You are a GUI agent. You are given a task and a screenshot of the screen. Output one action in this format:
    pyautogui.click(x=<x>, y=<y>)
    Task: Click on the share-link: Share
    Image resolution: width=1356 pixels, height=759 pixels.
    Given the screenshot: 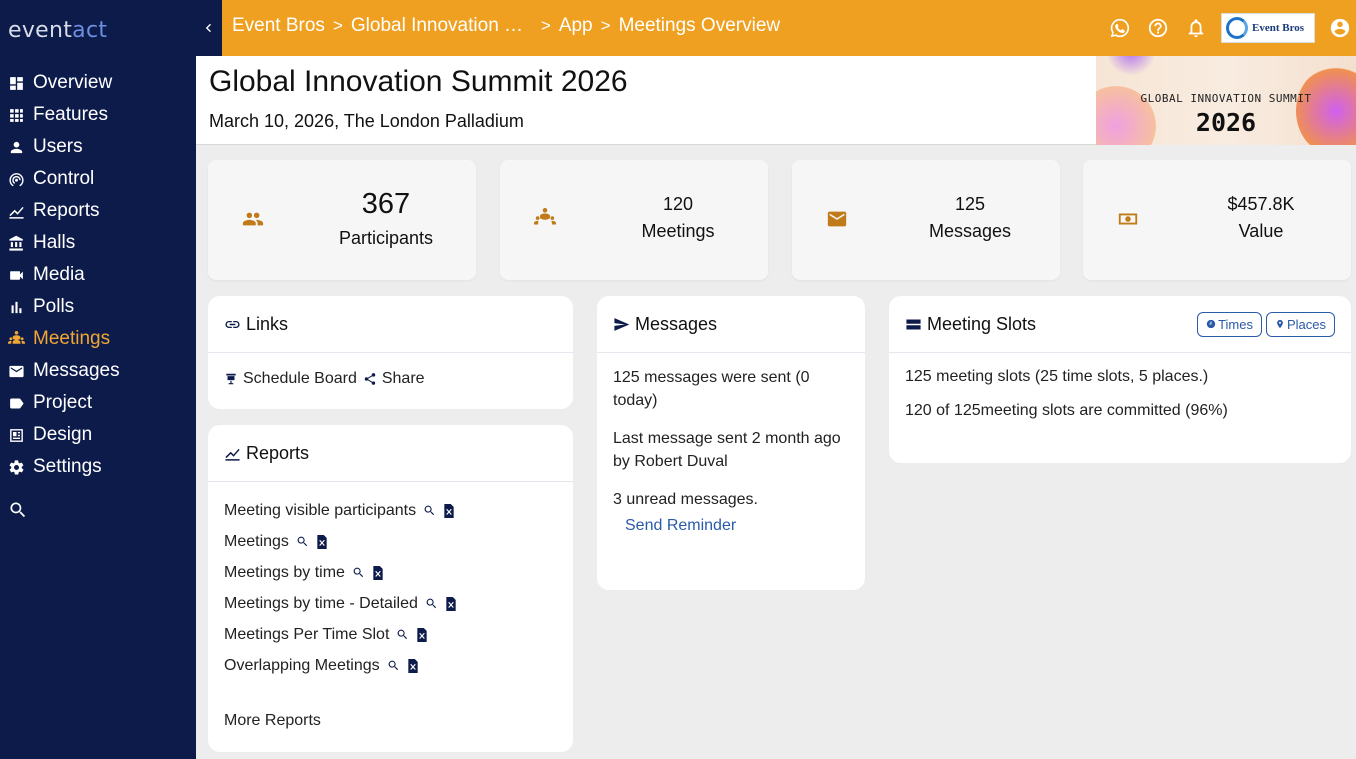 What is the action you would take?
    pyautogui.click(x=394, y=379)
    